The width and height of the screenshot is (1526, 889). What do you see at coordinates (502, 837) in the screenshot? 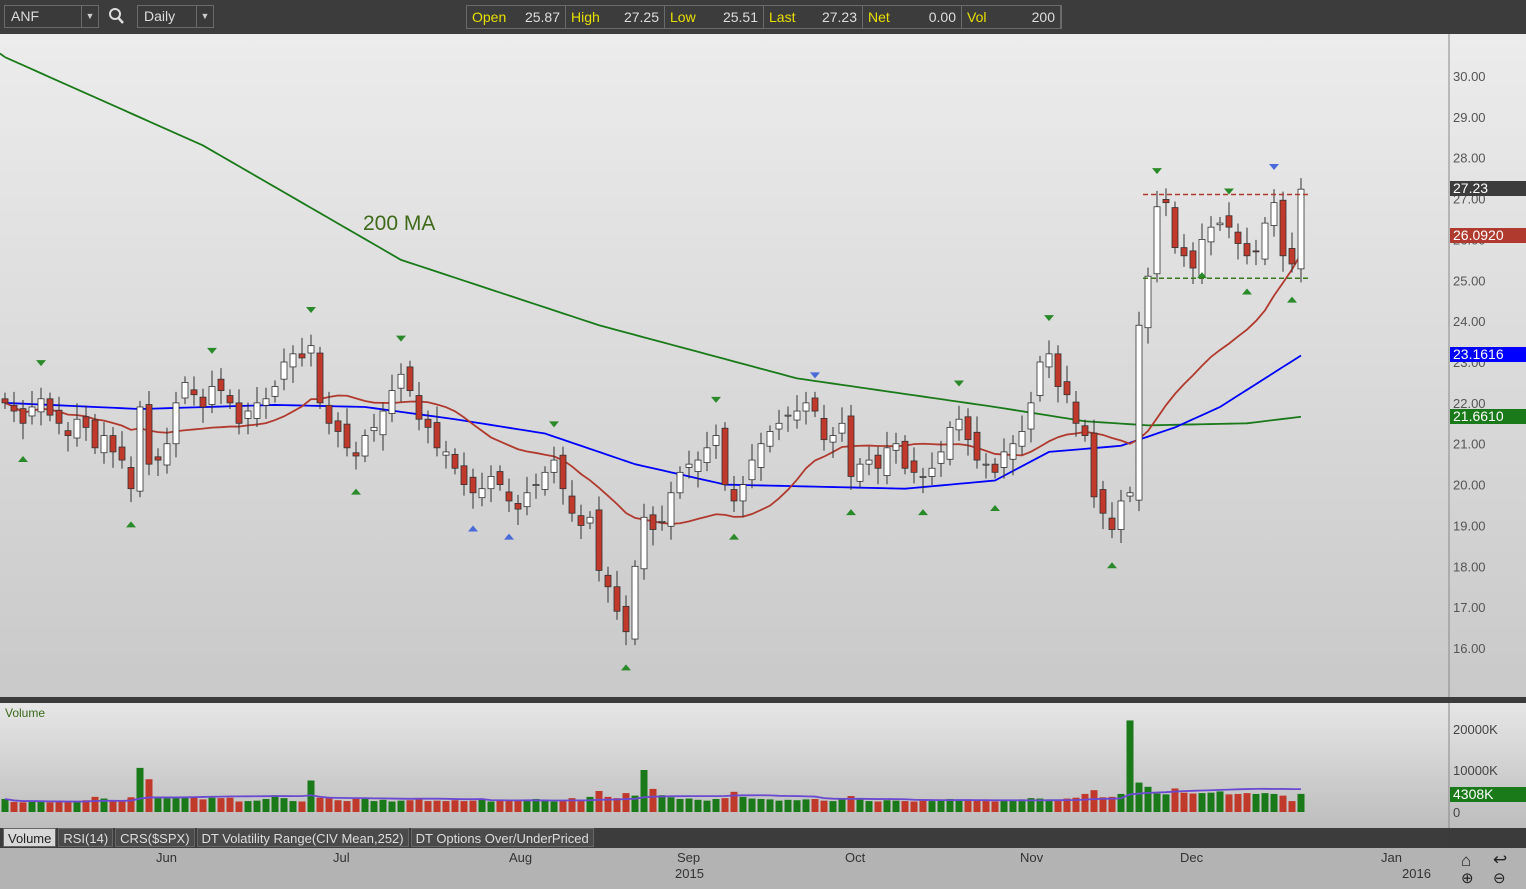
I see `study-tab: DT Options Over/UnderPriced` at bounding box center [502, 837].